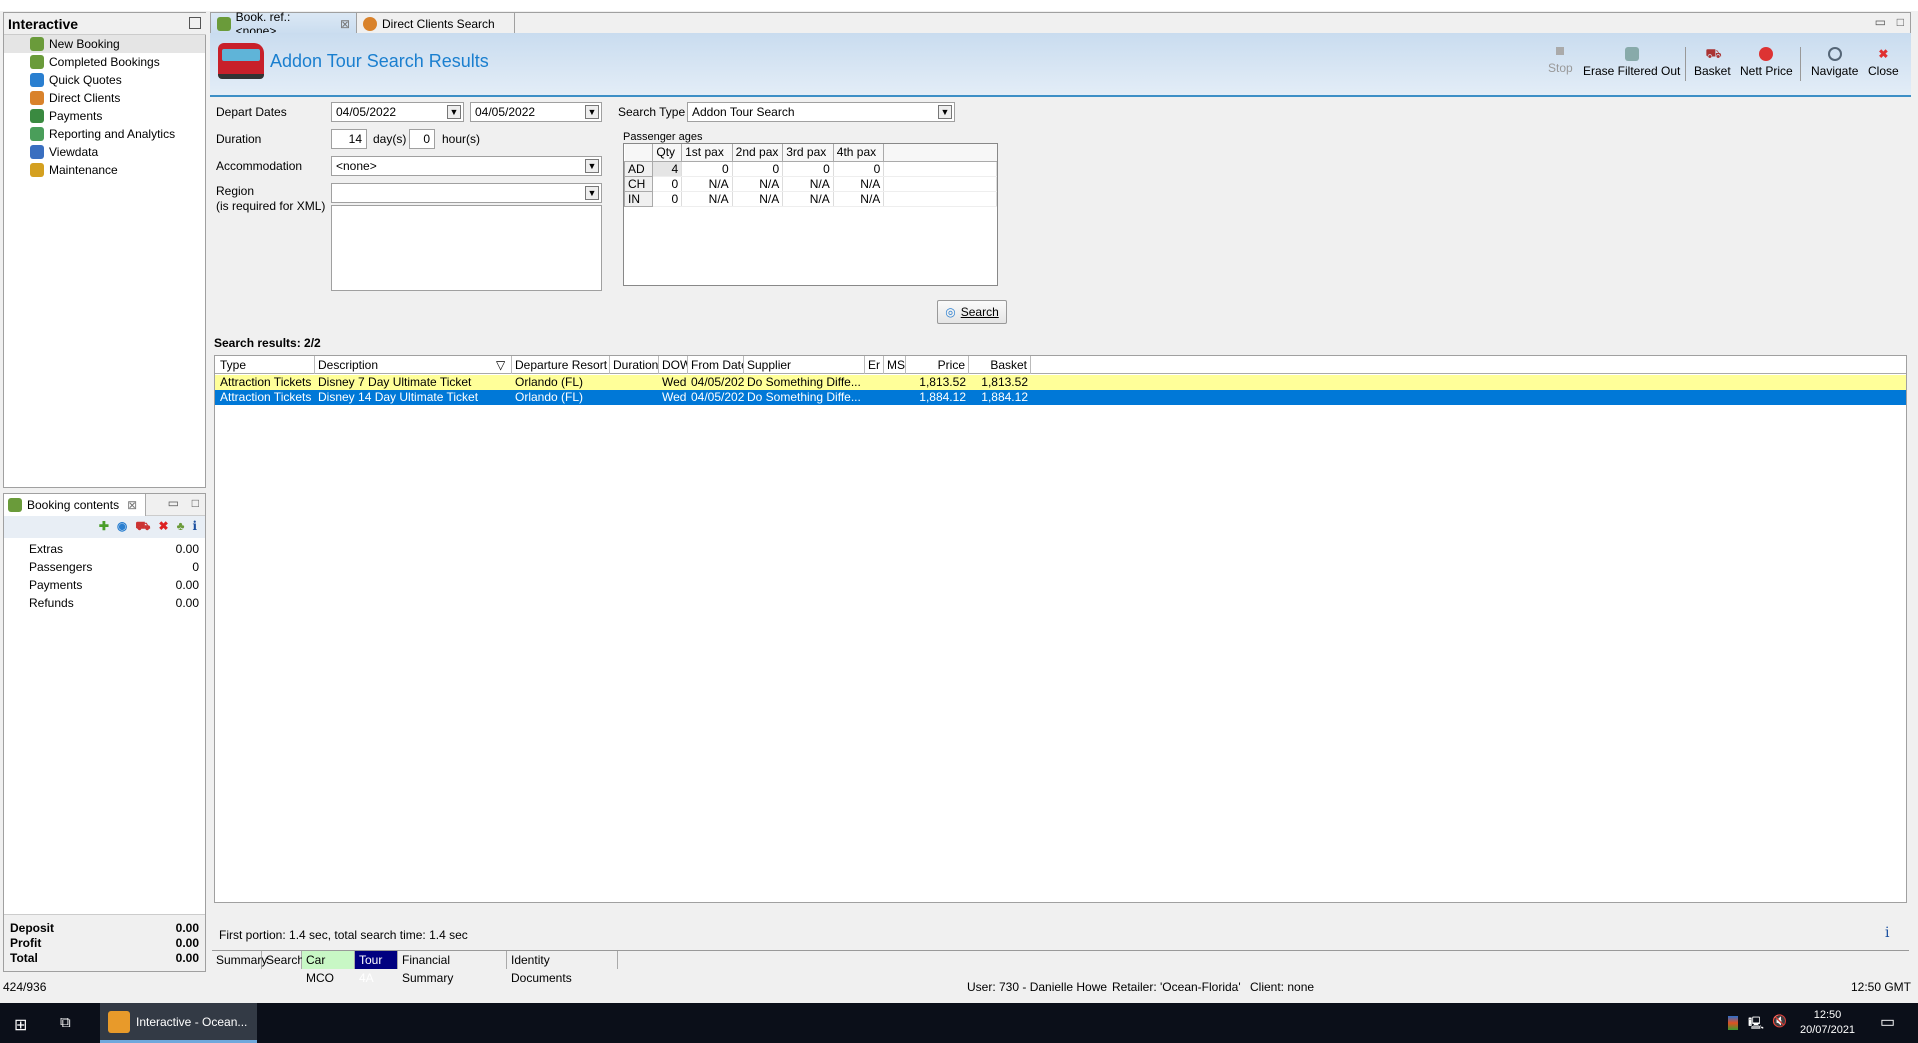 The width and height of the screenshot is (1918, 1043). Describe the element at coordinates (104, 134) in the screenshot. I see `nav-item: Reporting and Analytics` at that location.